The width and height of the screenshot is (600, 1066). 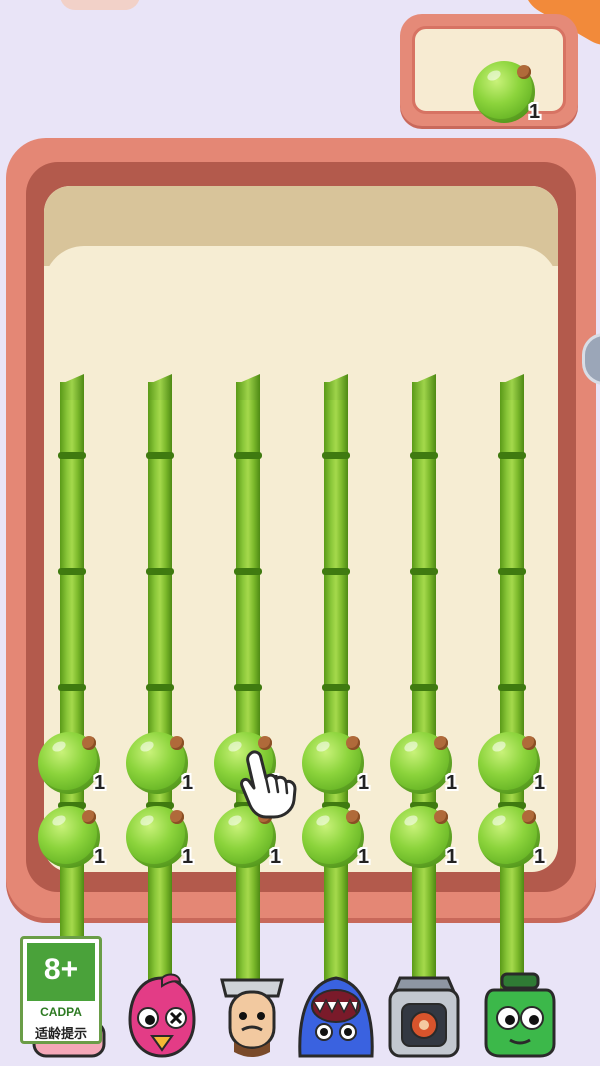 What do you see at coordinates (61, 1012) in the screenshot?
I see `rating-org-label: CADPA` at bounding box center [61, 1012].